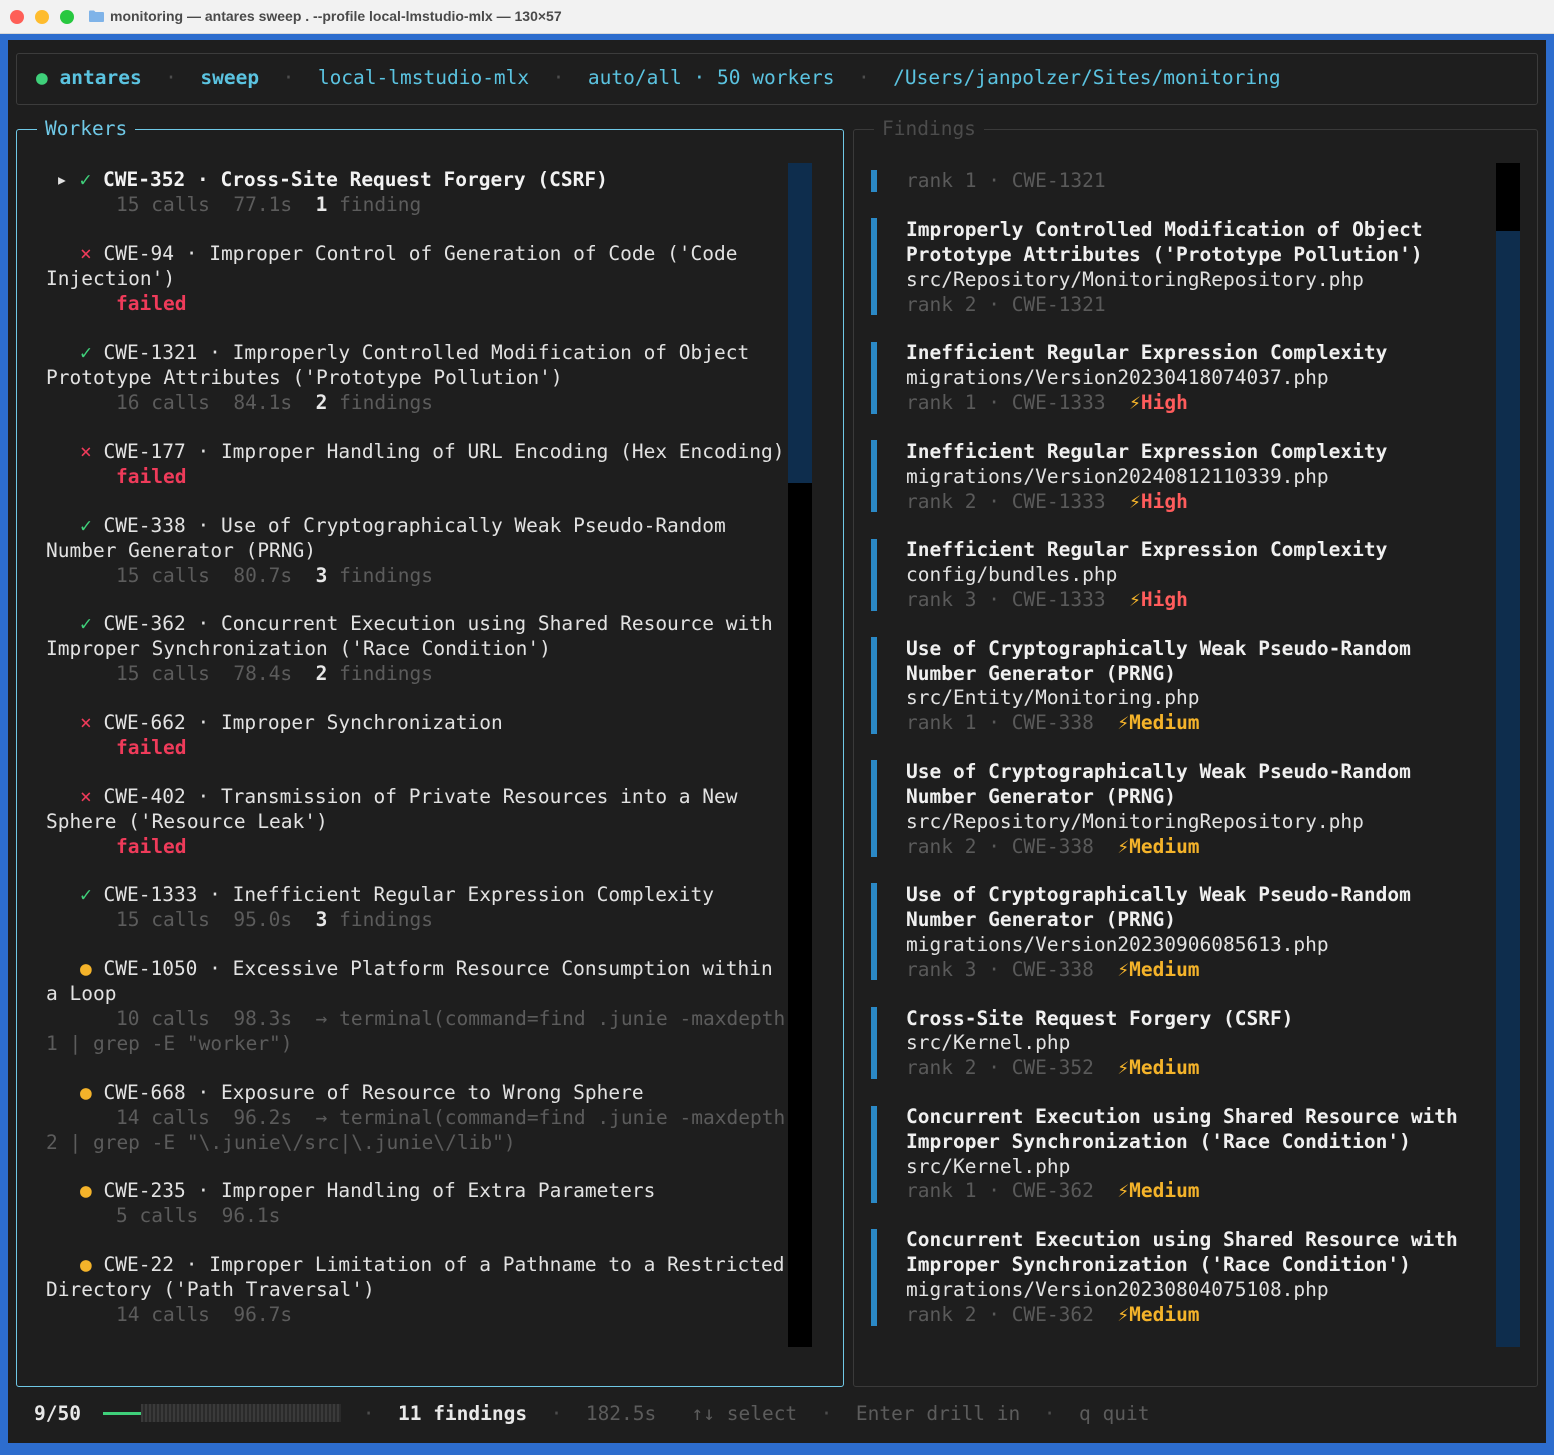  What do you see at coordinates (204, 1314) in the screenshot?
I see `worker-stats: 14 calls 96.7s` at bounding box center [204, 1314].